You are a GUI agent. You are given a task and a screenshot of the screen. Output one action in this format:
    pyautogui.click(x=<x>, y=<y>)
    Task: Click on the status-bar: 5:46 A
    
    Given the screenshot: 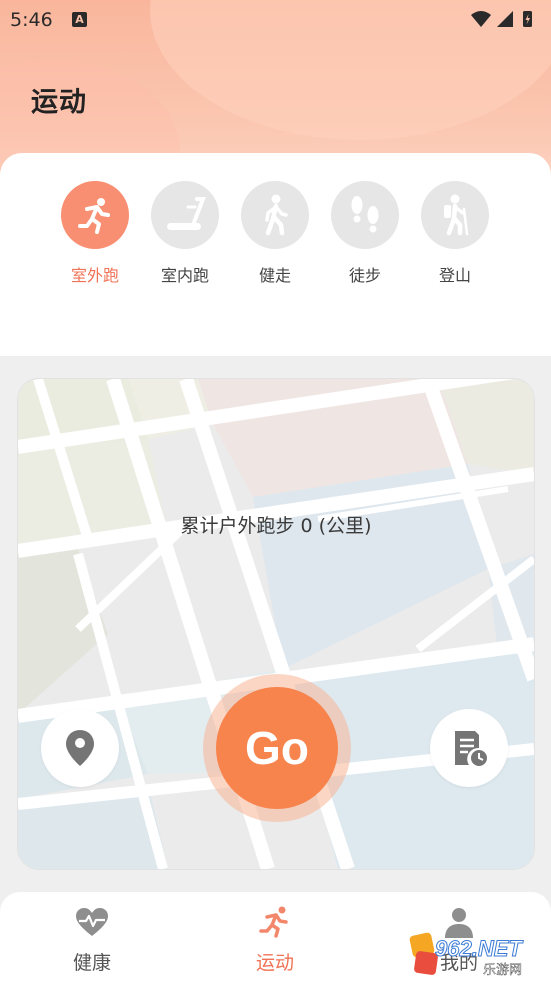 What is the action you would take?
    pyautogui.click(x=275, y=19)
    